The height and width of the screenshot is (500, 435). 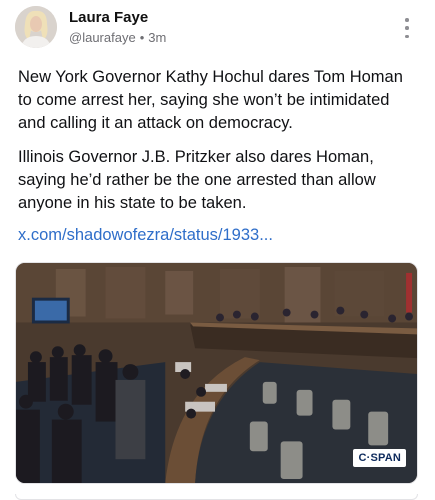 I want to click on more-vertical-icon, so click(x=407, y=28).